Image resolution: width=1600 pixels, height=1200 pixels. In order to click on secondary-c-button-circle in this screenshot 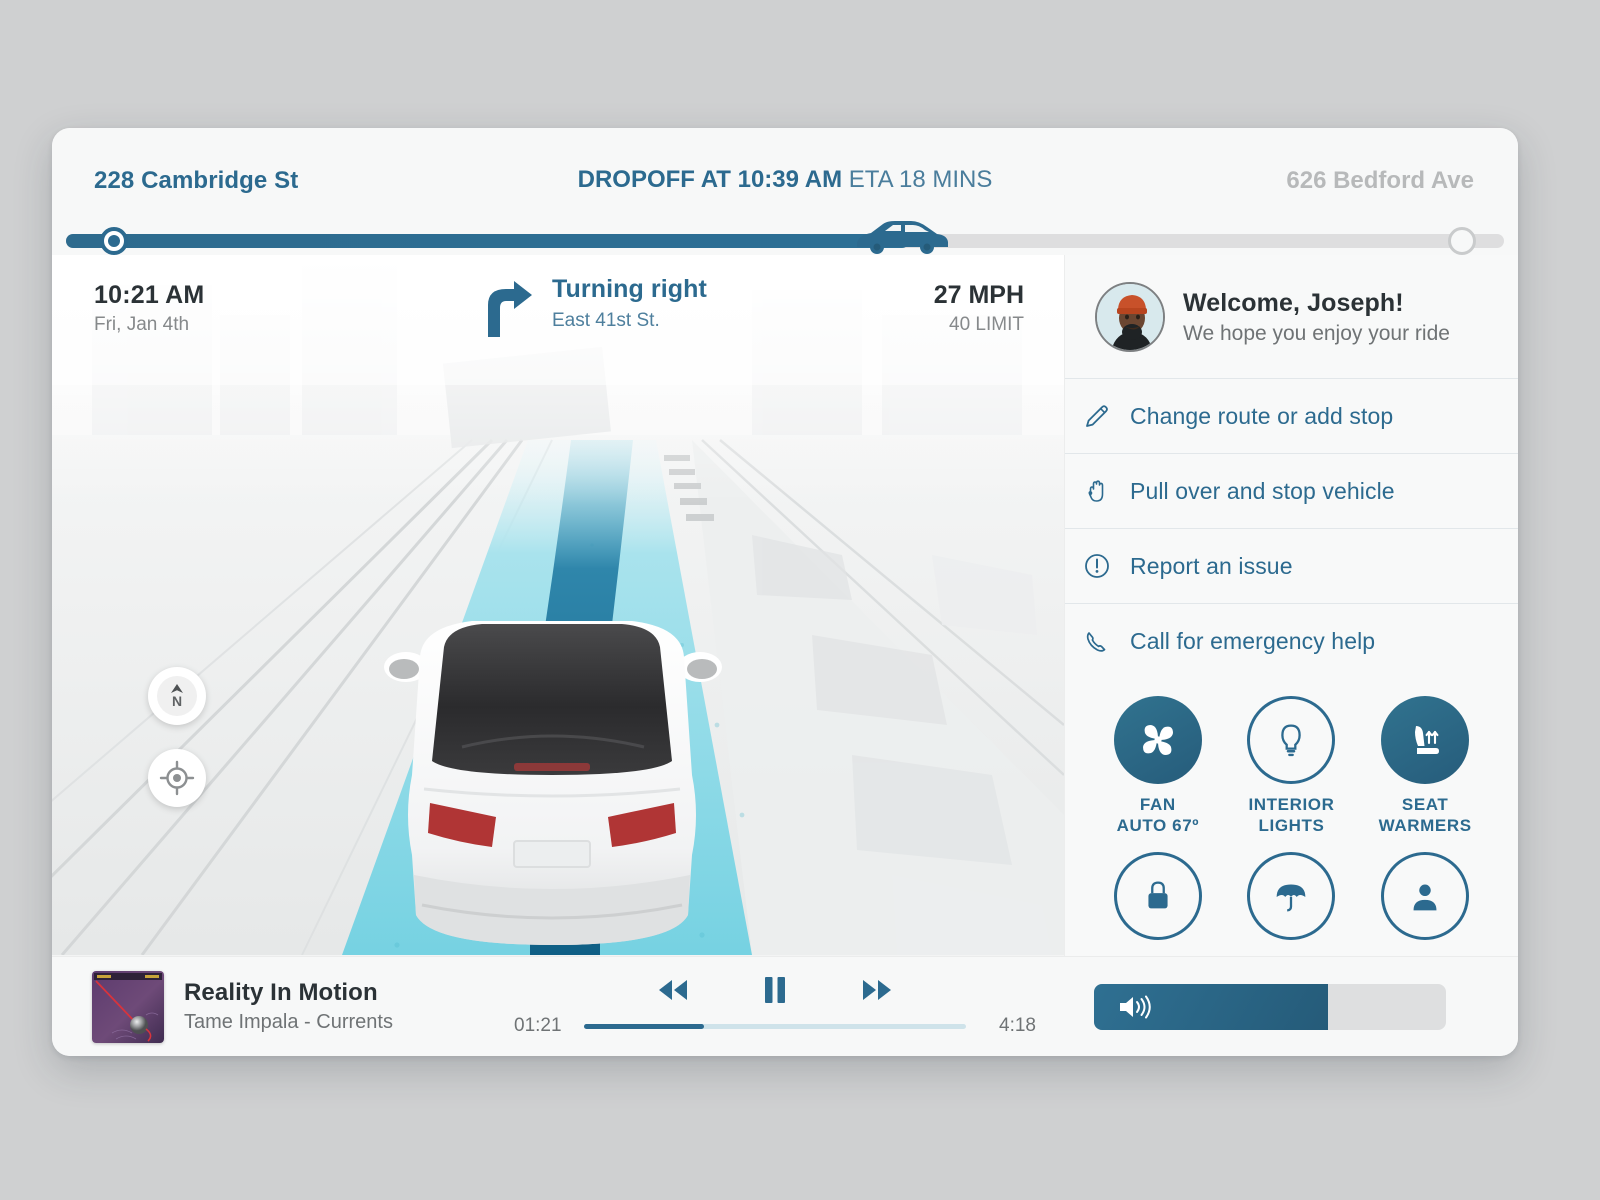, I will do `click(1425, 896)`.